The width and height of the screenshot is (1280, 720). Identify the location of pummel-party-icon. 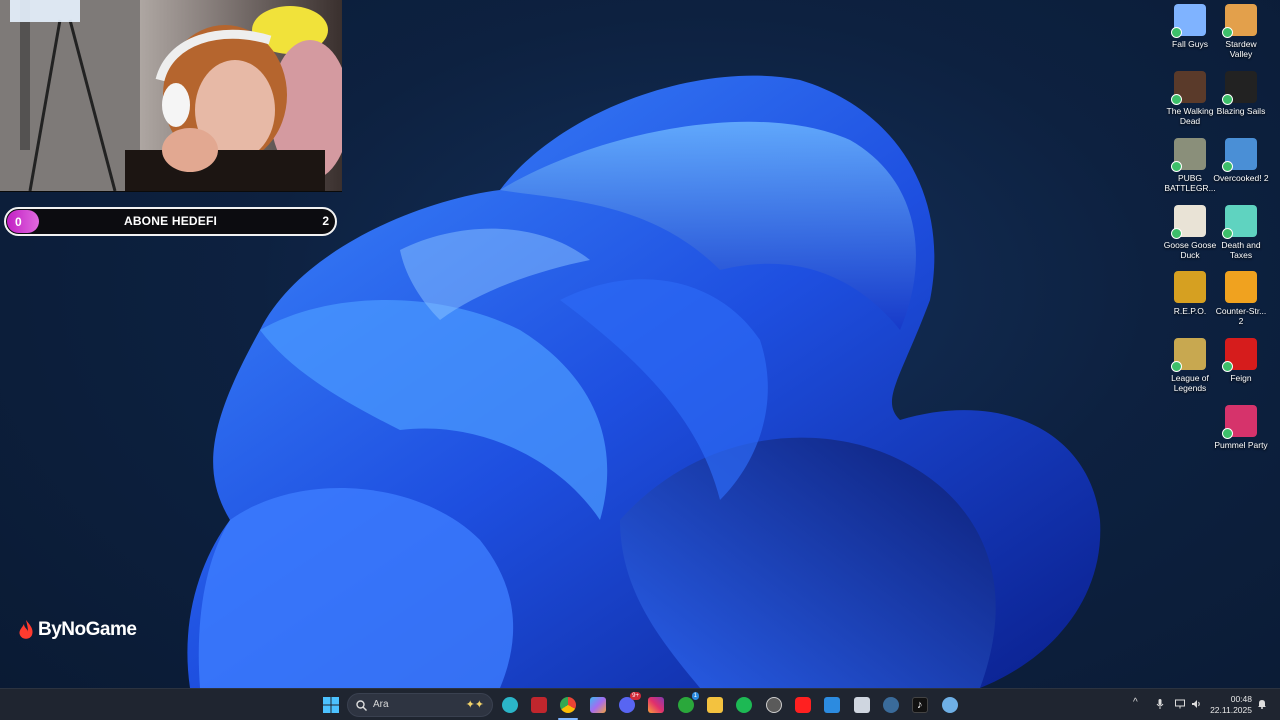
(1239, 422).